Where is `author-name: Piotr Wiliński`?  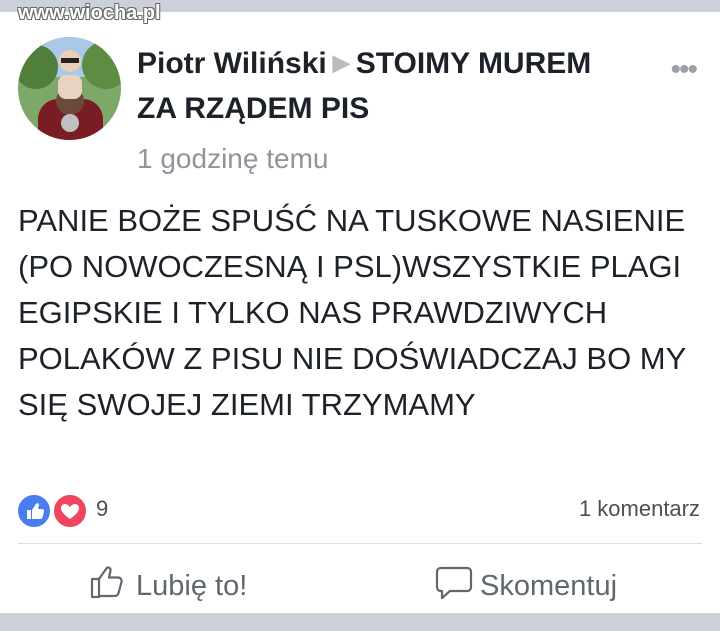
author-name: Piotr Wiliński is located at coordinates (232, 63).